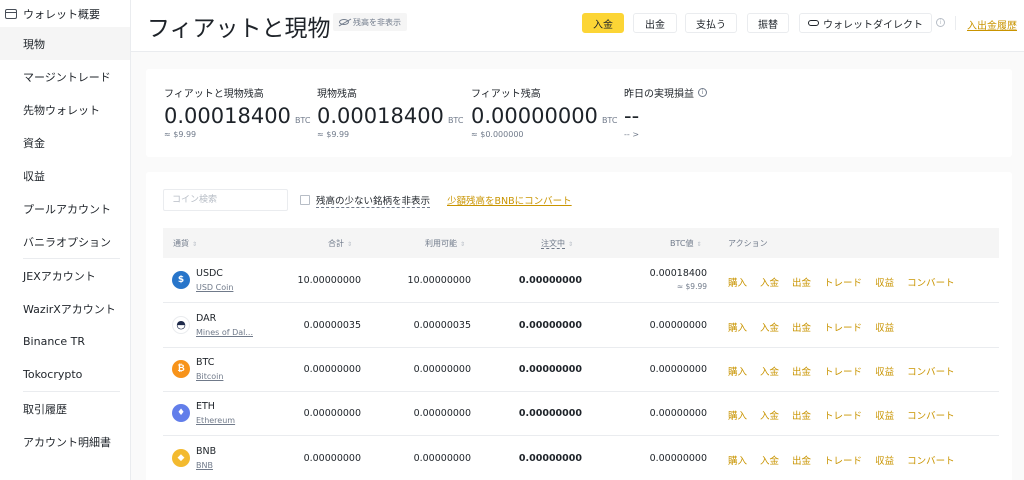 The image size is (1024, 480). What do you see at coordinates (45, 409) in the screenshot?
I see `sidebar-item-label: 取引履歴` at bounding box center [45, 409].